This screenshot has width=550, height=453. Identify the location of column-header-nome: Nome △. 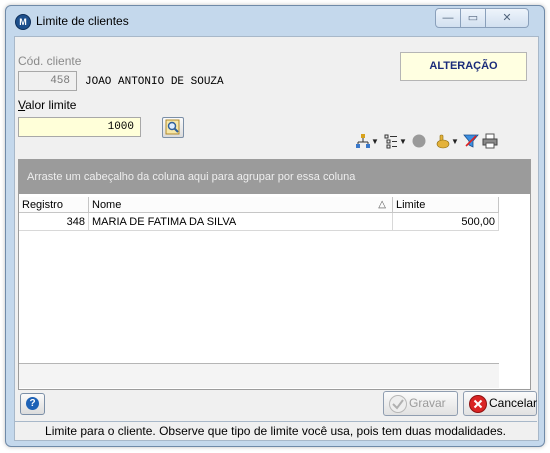
(241, 205).